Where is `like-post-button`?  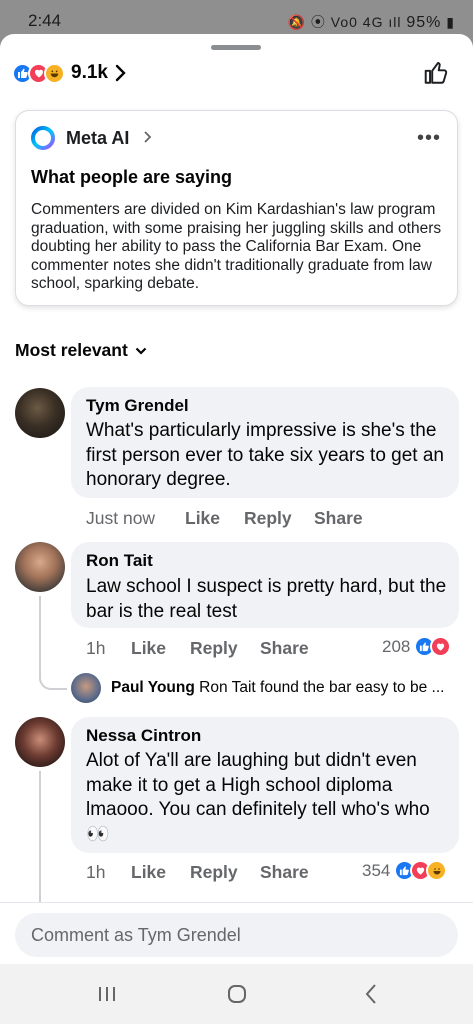
like-post-button is located at coordinates (436, 73).